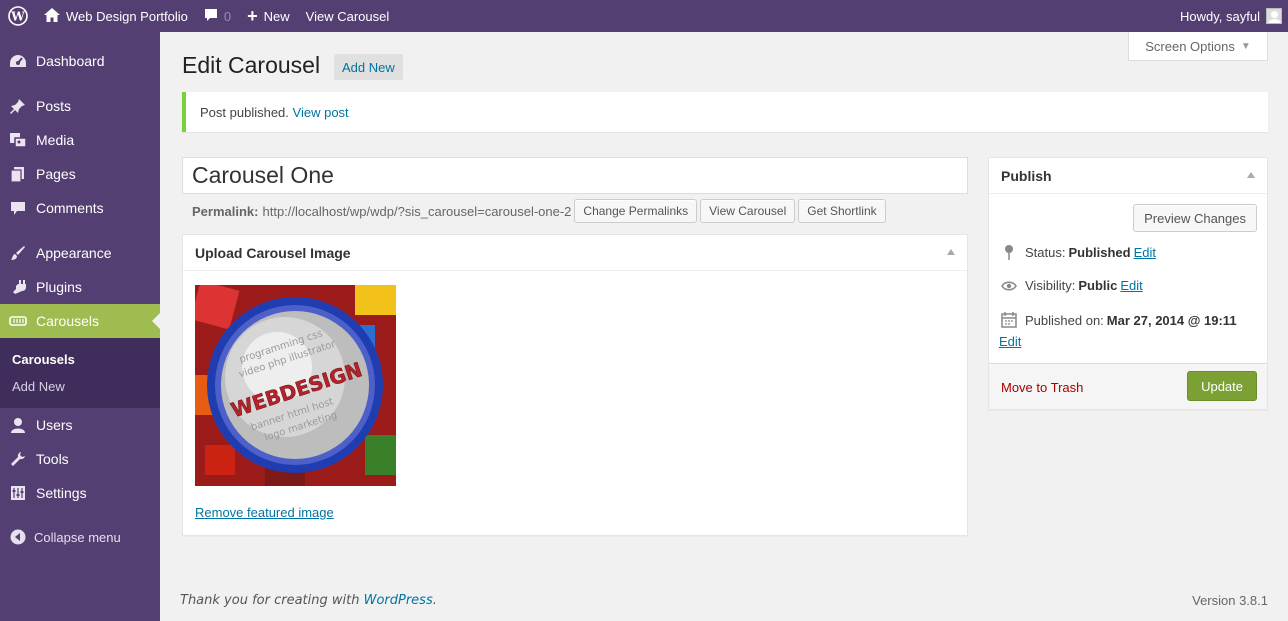 Image resolution: width=1288 pixels, height=621 pixels. What do you see at coordinates (80, 174) in the screenshot?
I see `menu-item-pages: Pages` at bounding box center [80, 174].